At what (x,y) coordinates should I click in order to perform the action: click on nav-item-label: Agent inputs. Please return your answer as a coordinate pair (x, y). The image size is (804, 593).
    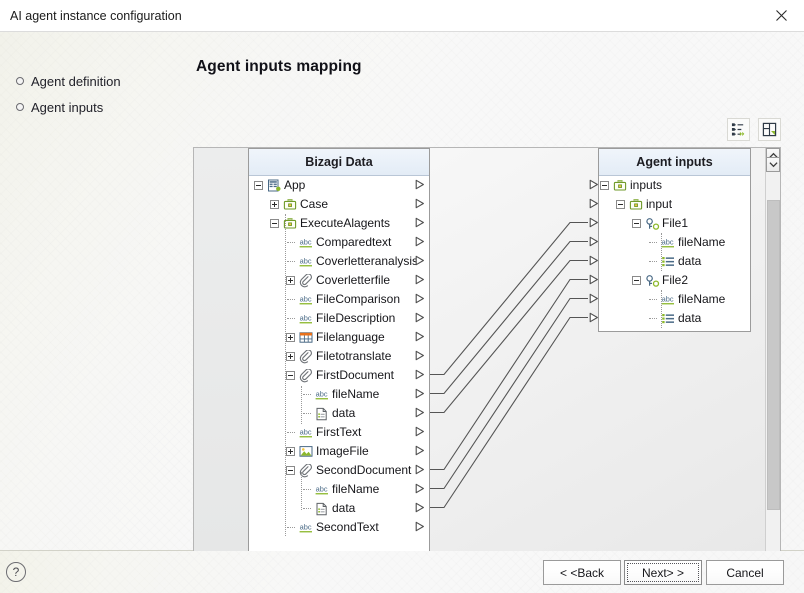
    Looking at the image, I should click on (67, 107).